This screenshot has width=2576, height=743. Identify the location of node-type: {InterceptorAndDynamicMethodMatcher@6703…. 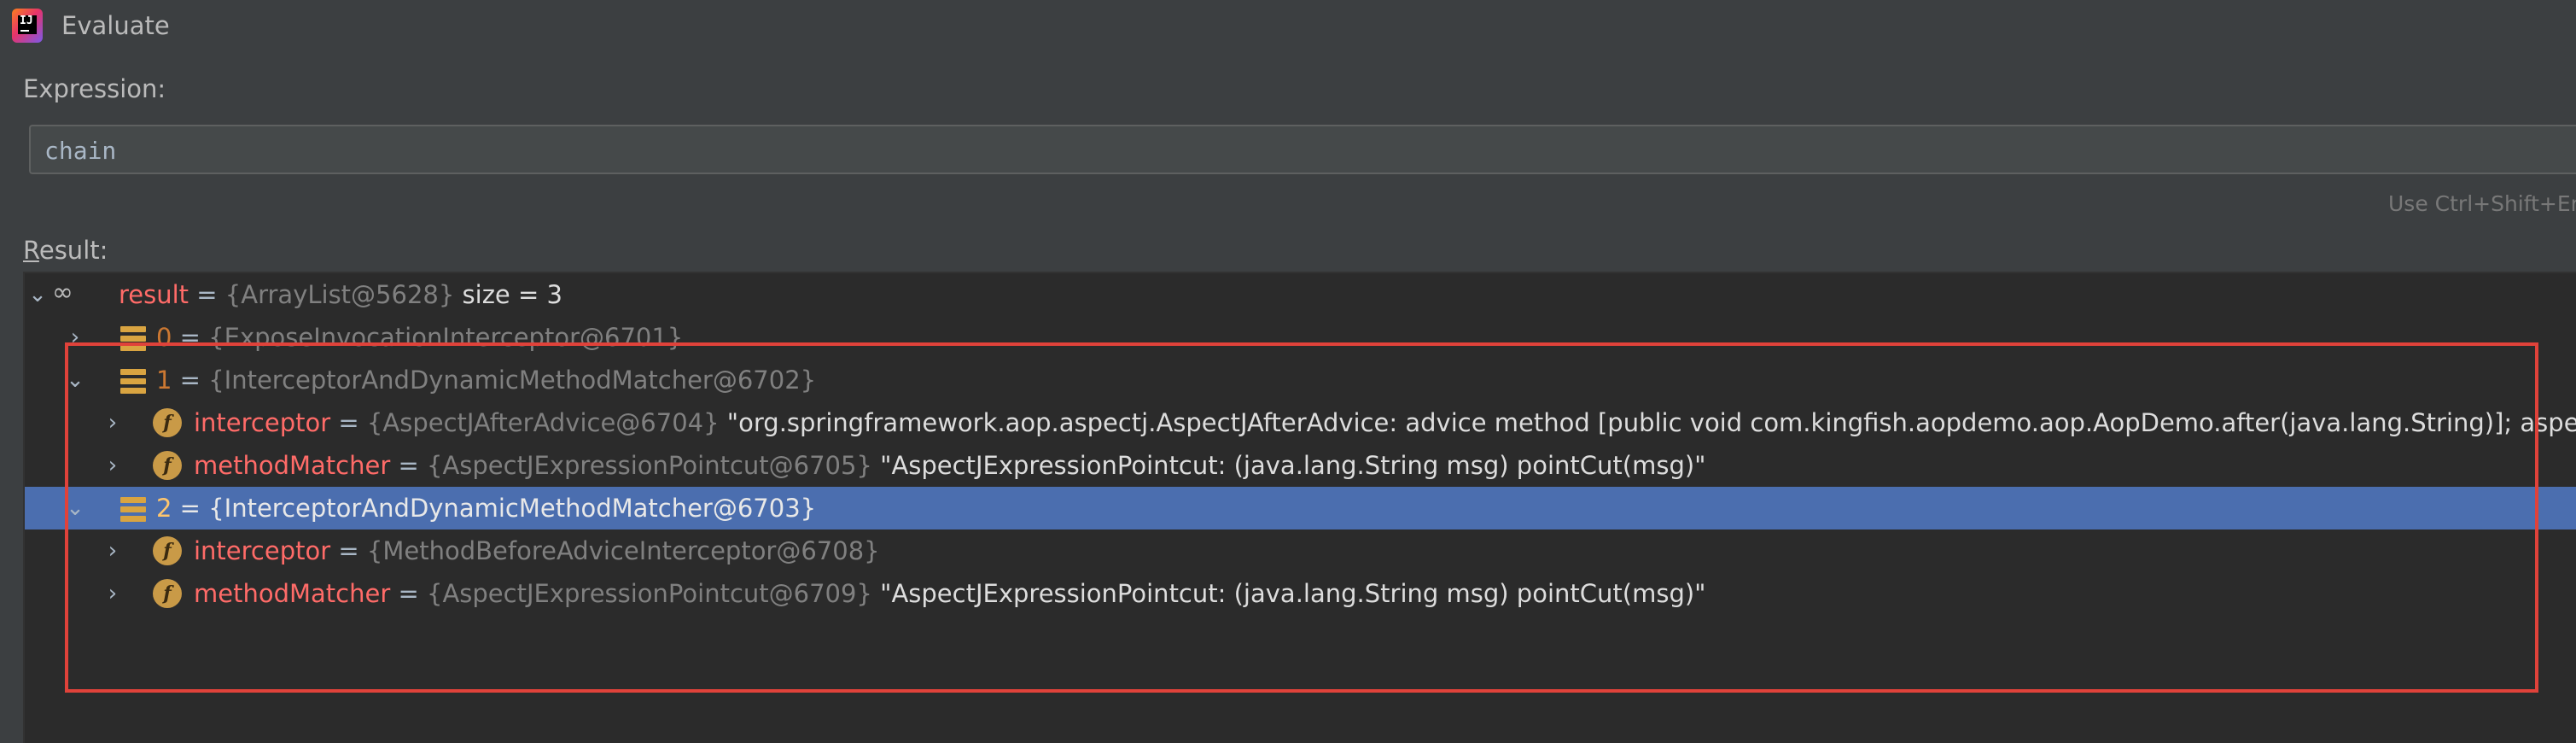
(512, 509).